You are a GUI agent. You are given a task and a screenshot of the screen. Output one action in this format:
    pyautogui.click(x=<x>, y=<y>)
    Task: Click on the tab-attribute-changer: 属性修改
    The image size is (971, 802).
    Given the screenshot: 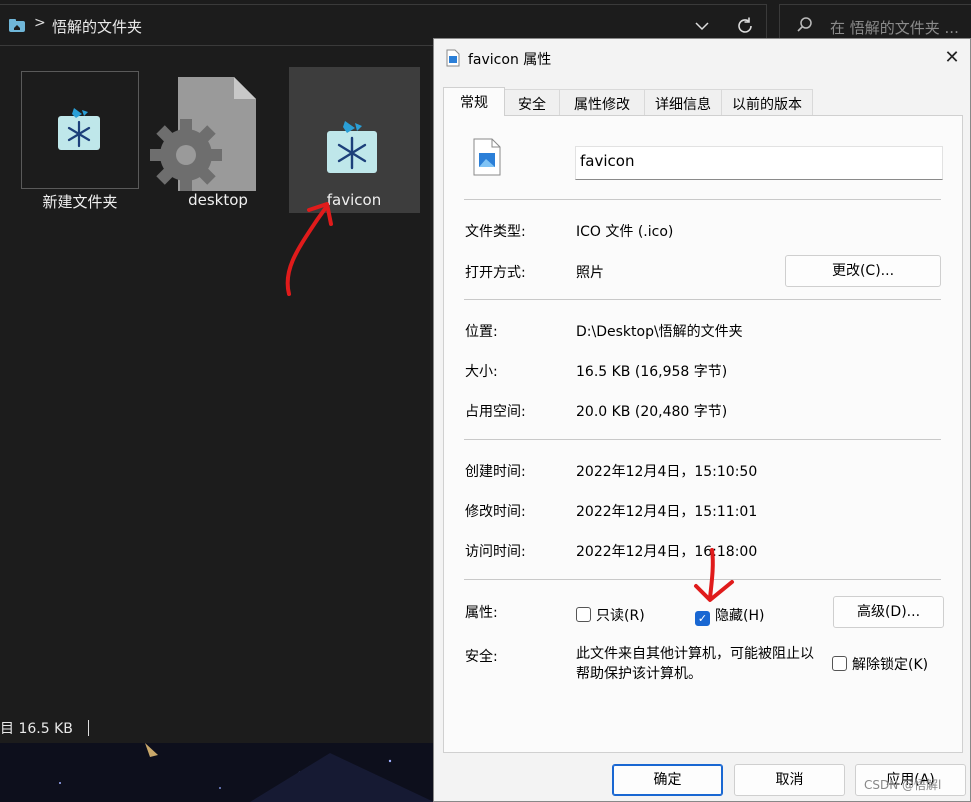 What is the action you would take?
    pyautogui.click(x=602, y=102)
    